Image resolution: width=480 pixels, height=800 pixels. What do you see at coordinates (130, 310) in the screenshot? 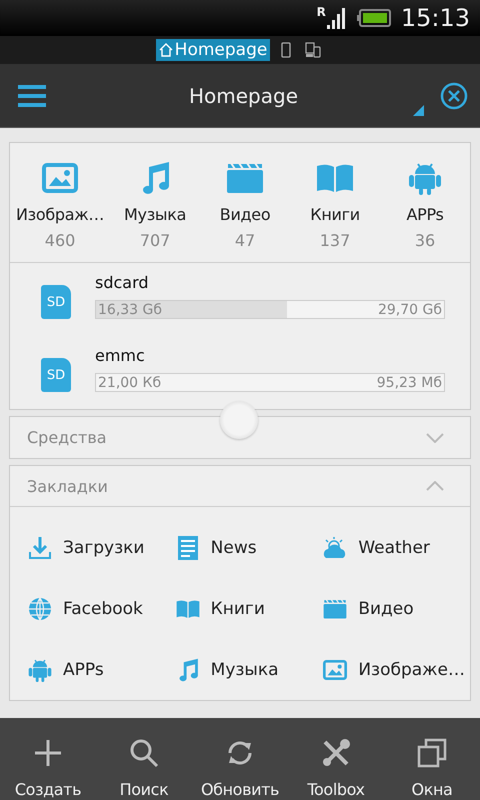
I see `used-space: 16,33 Gб` at bounding box center [130, 310].